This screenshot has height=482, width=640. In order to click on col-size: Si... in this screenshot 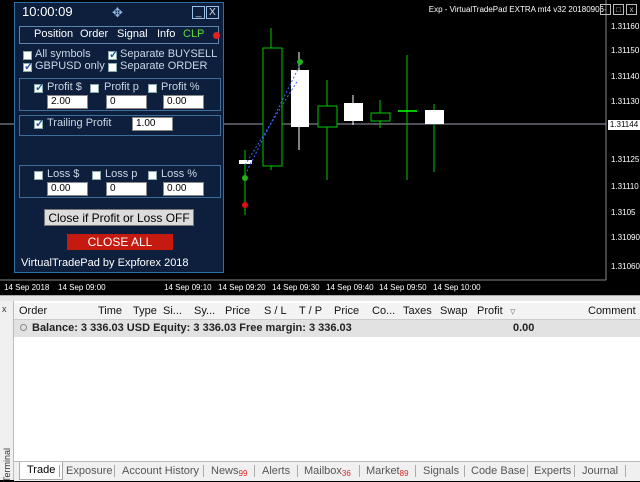, I will do `click(172, 311)`.